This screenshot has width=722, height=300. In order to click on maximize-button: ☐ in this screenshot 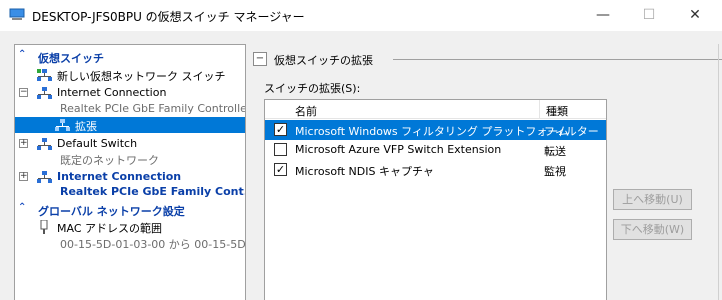, I will do `click(649, 15)`.